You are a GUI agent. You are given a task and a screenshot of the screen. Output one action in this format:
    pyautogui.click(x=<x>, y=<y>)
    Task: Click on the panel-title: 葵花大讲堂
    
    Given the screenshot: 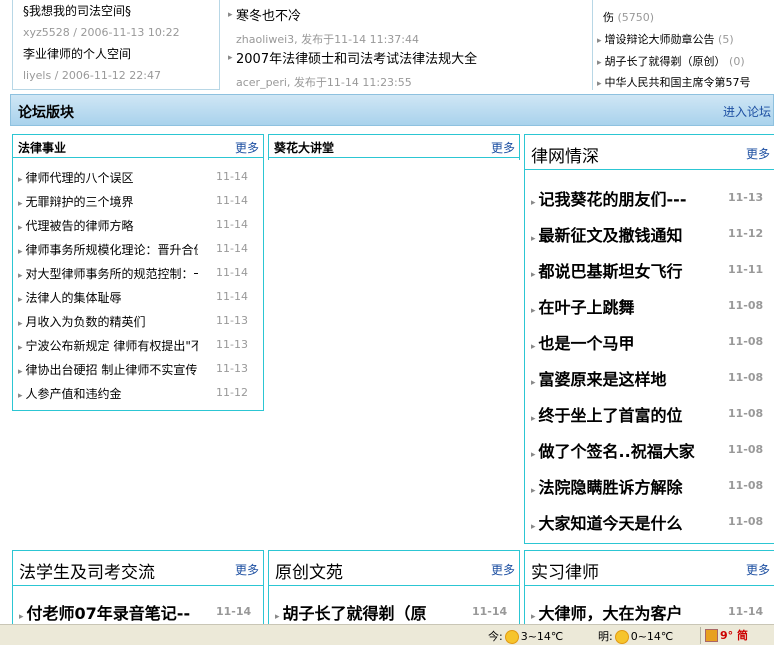 What is the action you would take?
    pyautogui.click(x=304, y=148)
    